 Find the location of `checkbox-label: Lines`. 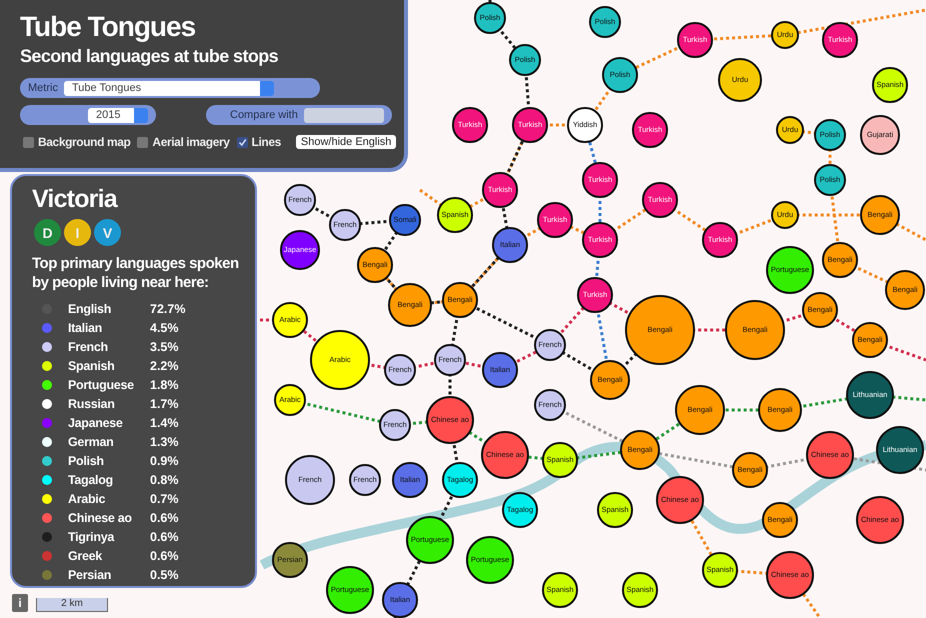

checkbox-label: Lines is located at coordinates (266, 142).